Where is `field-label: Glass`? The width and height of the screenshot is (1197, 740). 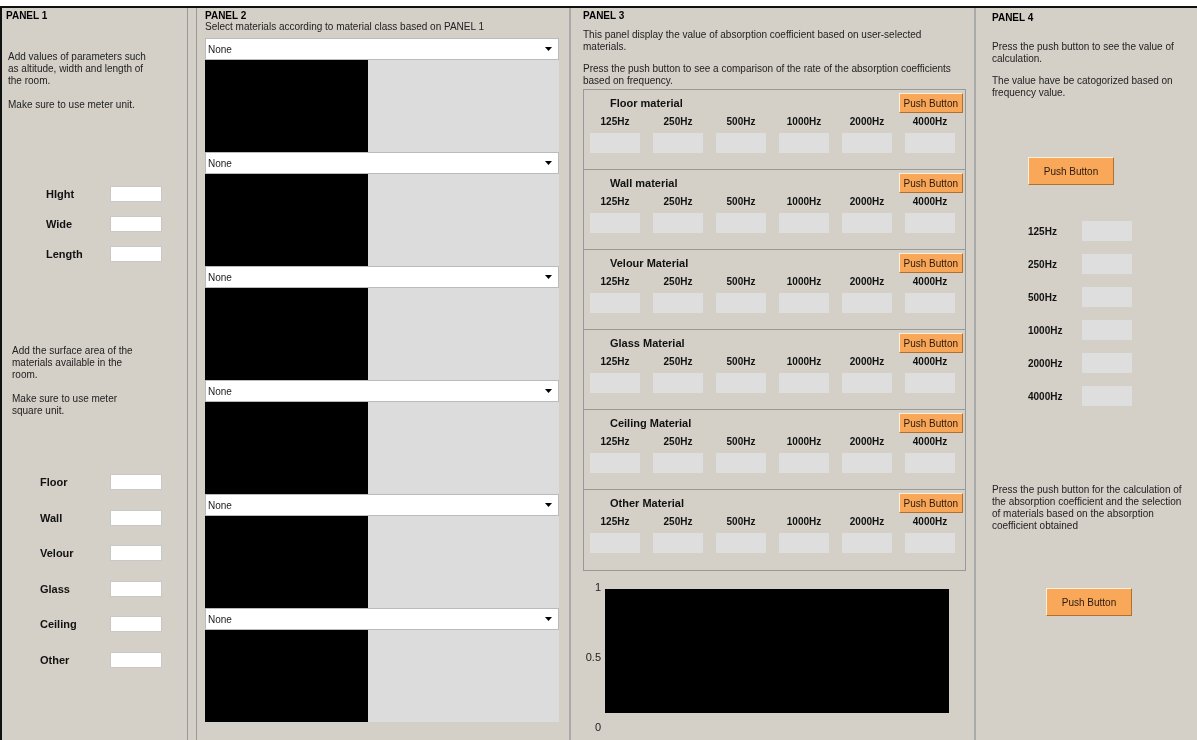 field-label: Glass is located at coordinates (55, 588).